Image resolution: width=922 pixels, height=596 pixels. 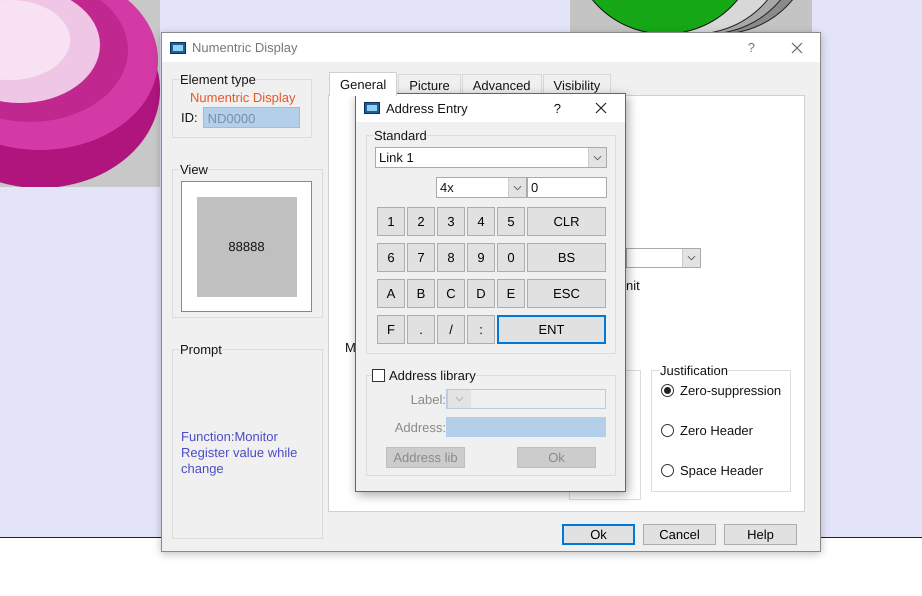 What do you see at coordinates (722, 470) in the screenshot?
I see `radio-label: Space Header` at bounding box center [722, 470].